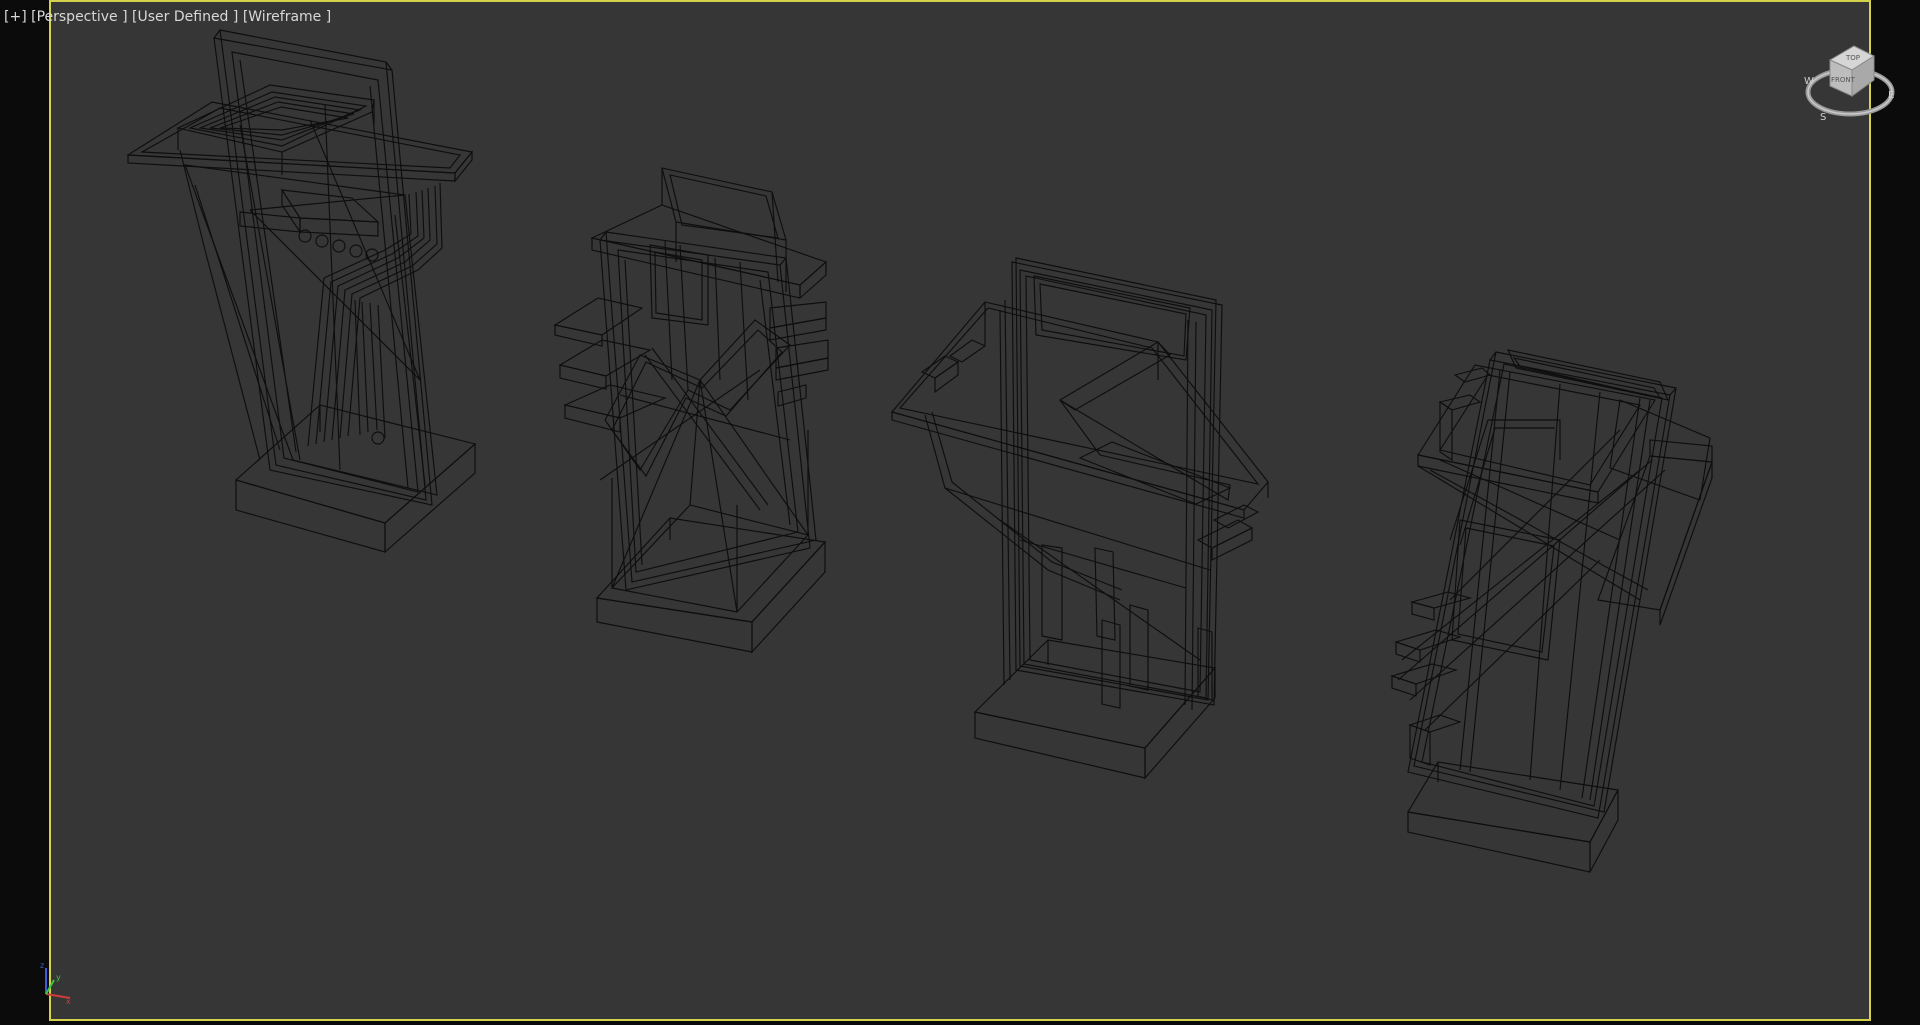 Image resolution: width=1920 pixels, height=1025 pixels. What do you see at coordinates (1809, 81) in the screenshot?
I see `viewcube-compass-w: W` at bounding box center [1809, 81].